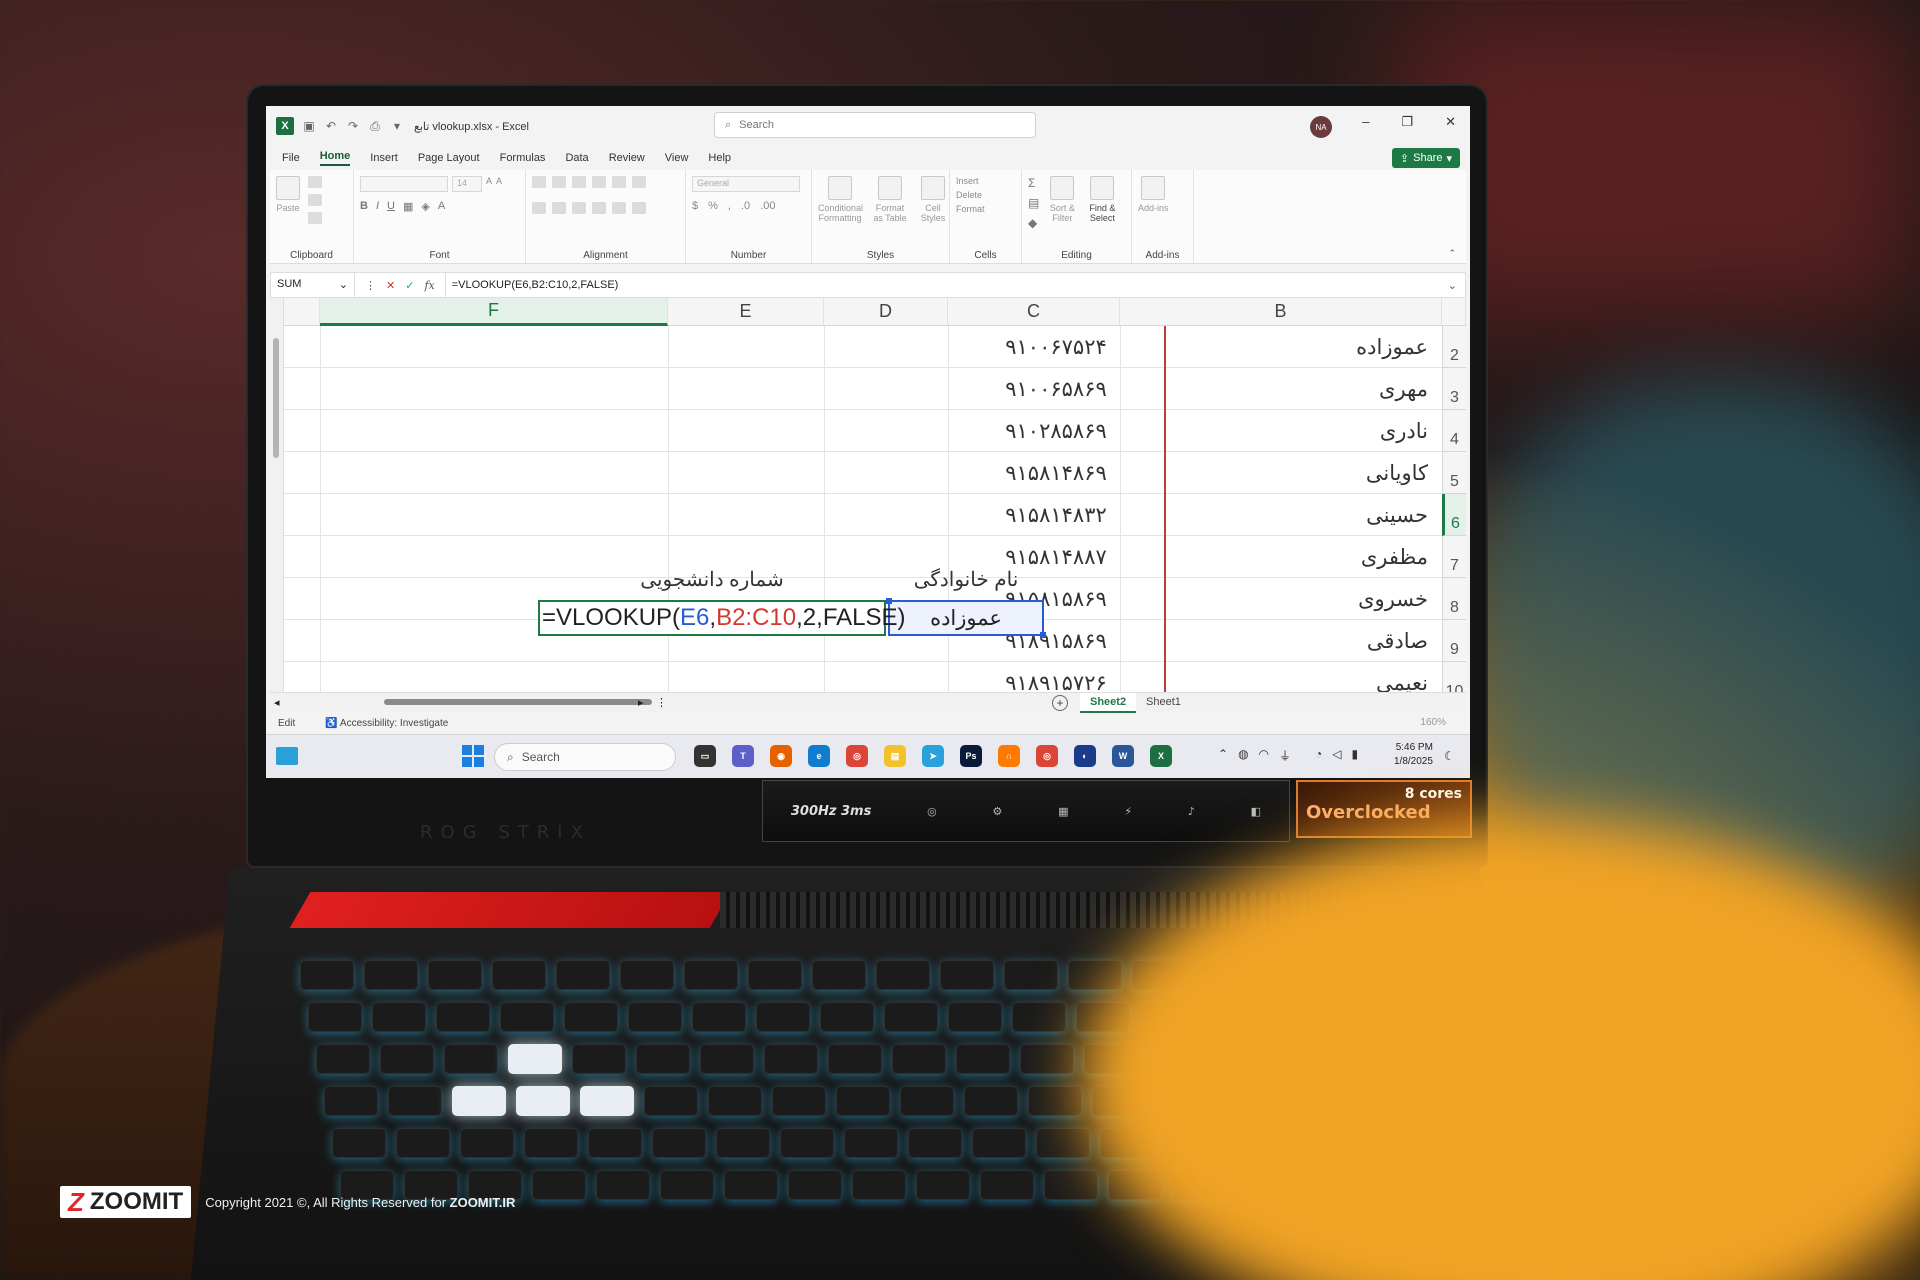 The width and height of the screenshot is (1920, 1280). I want to click on sort-filter-button: Sort & Filter, so click(1062, 199).